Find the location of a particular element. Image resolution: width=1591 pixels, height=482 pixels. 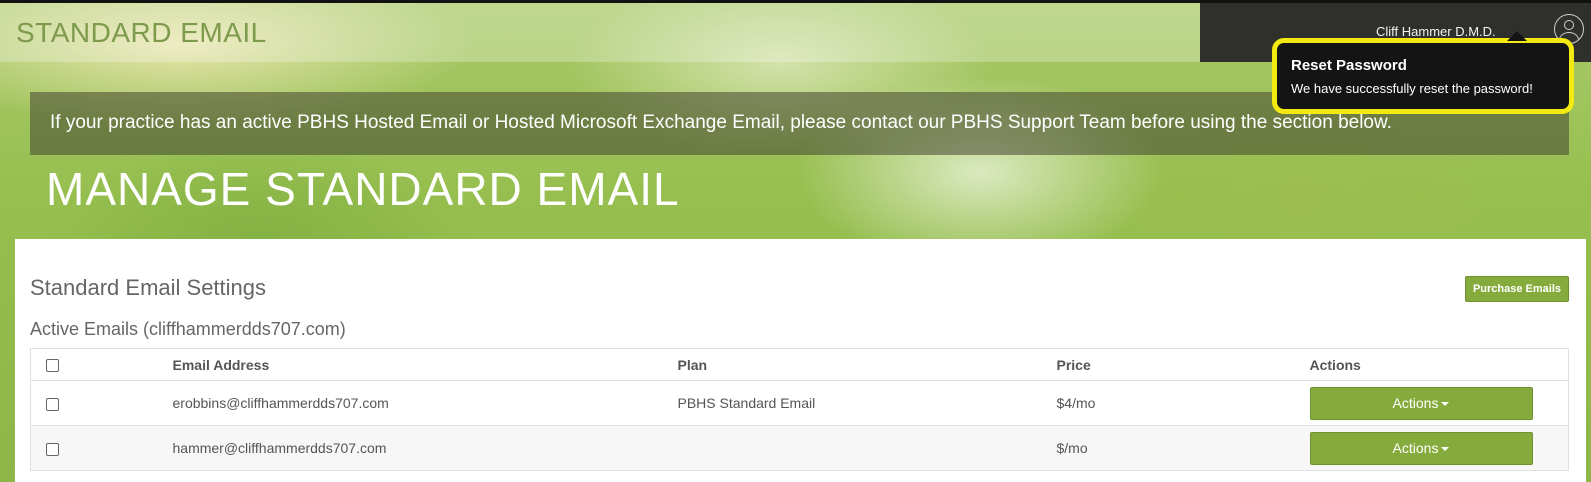

column-header-actions: Actions is located at coordinates (1439, 364).